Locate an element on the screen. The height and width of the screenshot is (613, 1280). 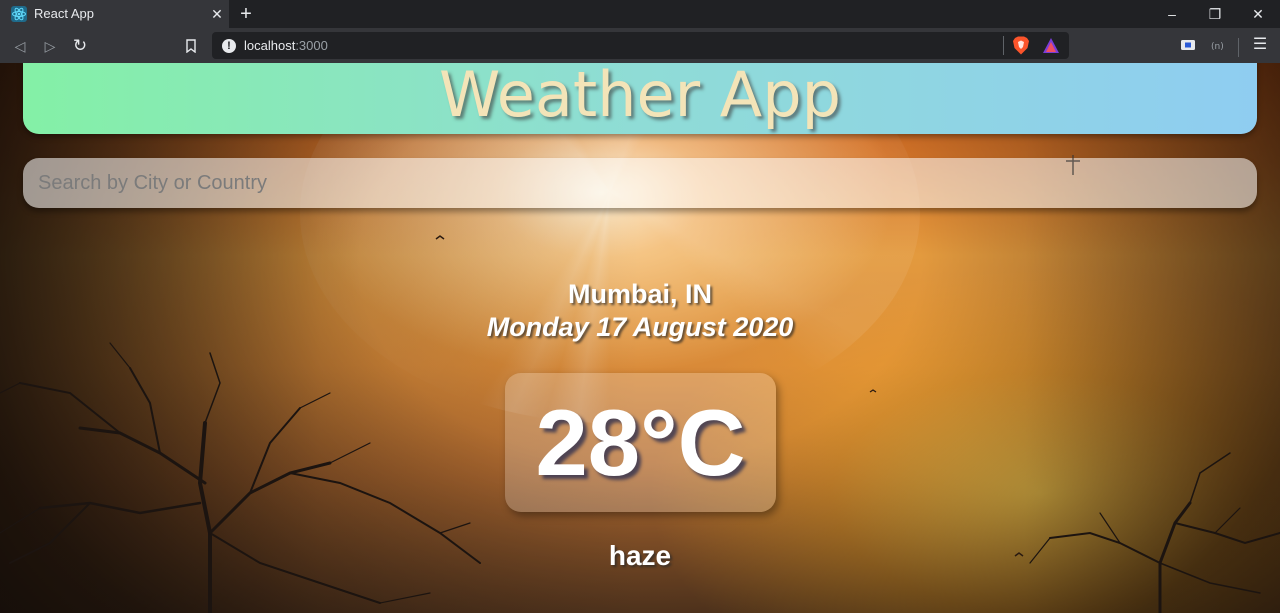
temperature-value: 28°C is located at coordinates (640, 442).